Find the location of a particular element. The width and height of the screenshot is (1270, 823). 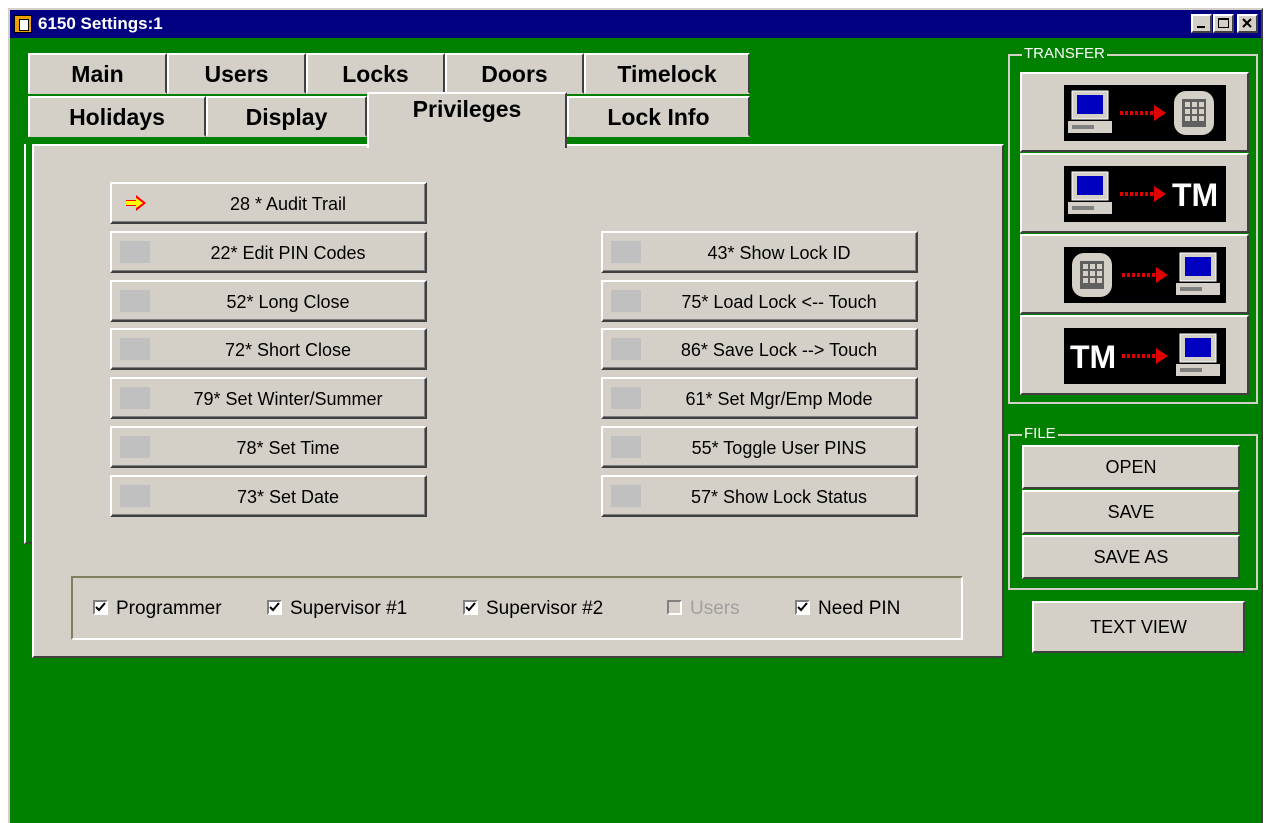

close-icon is located at coordinates (1247, 23).